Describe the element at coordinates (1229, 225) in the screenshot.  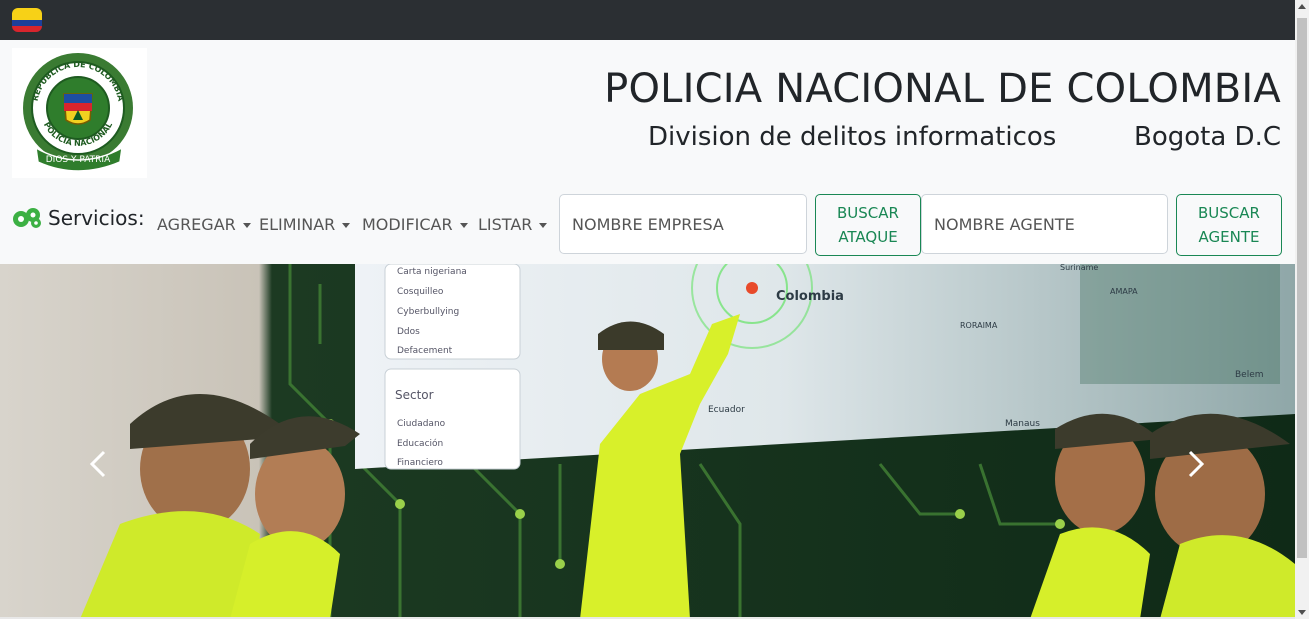
I see `search-agent-button: BUSCAR AGENTE` at that location.